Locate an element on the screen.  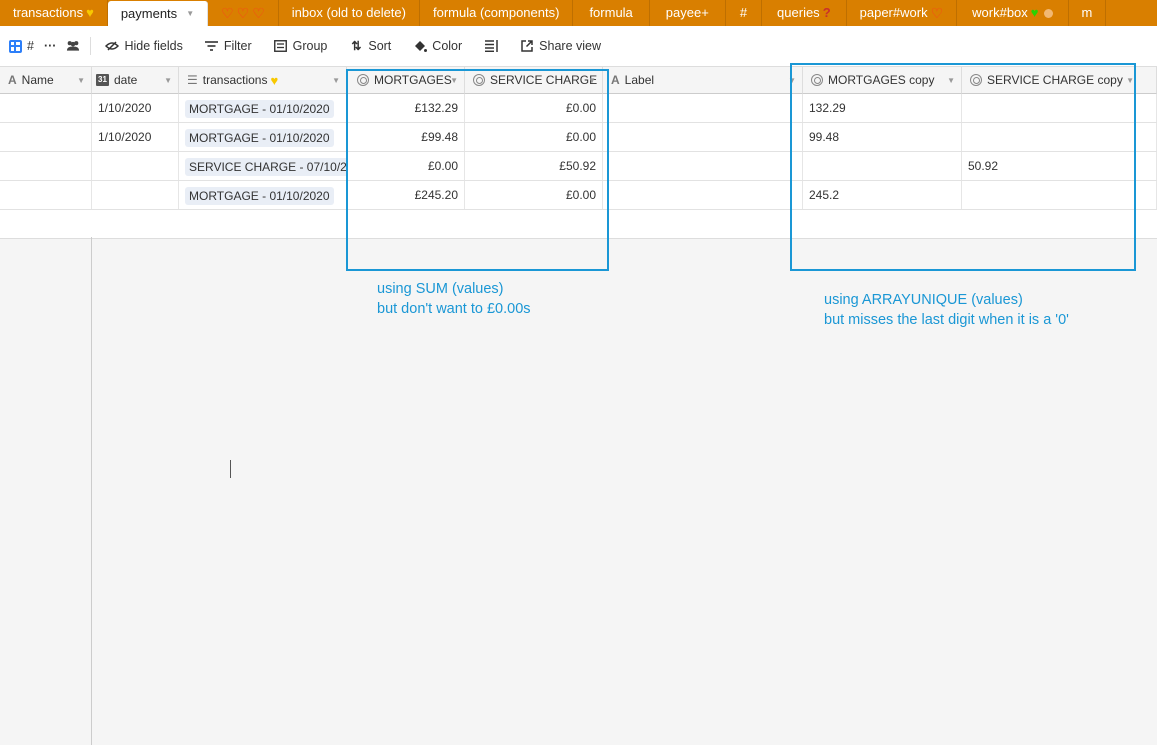
transaction-cell: SERVICE CHARGE - 07/10/2020 is located at coordinates (263, 166).